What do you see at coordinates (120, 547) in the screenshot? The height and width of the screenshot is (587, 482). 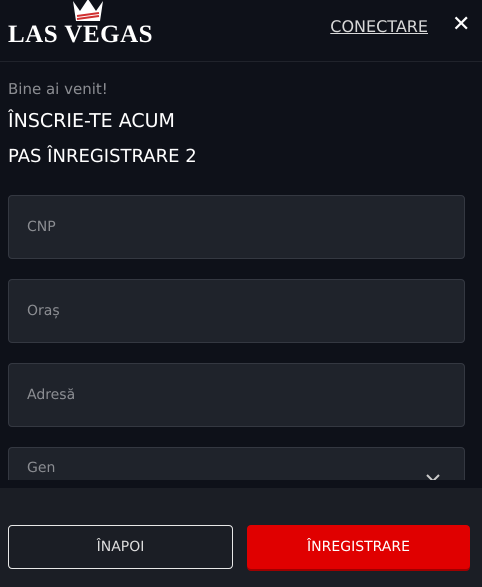 I see `back-button: ÎNAPOI` at bounding box center [120, 547].